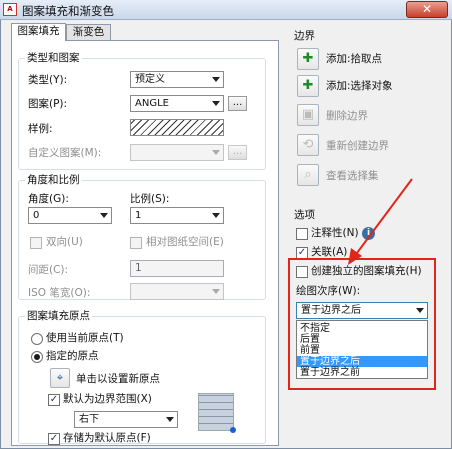  Describe the element at coordinates (48, 80) in the screenshot. I see `type-label: 类型(Y):` at that location.